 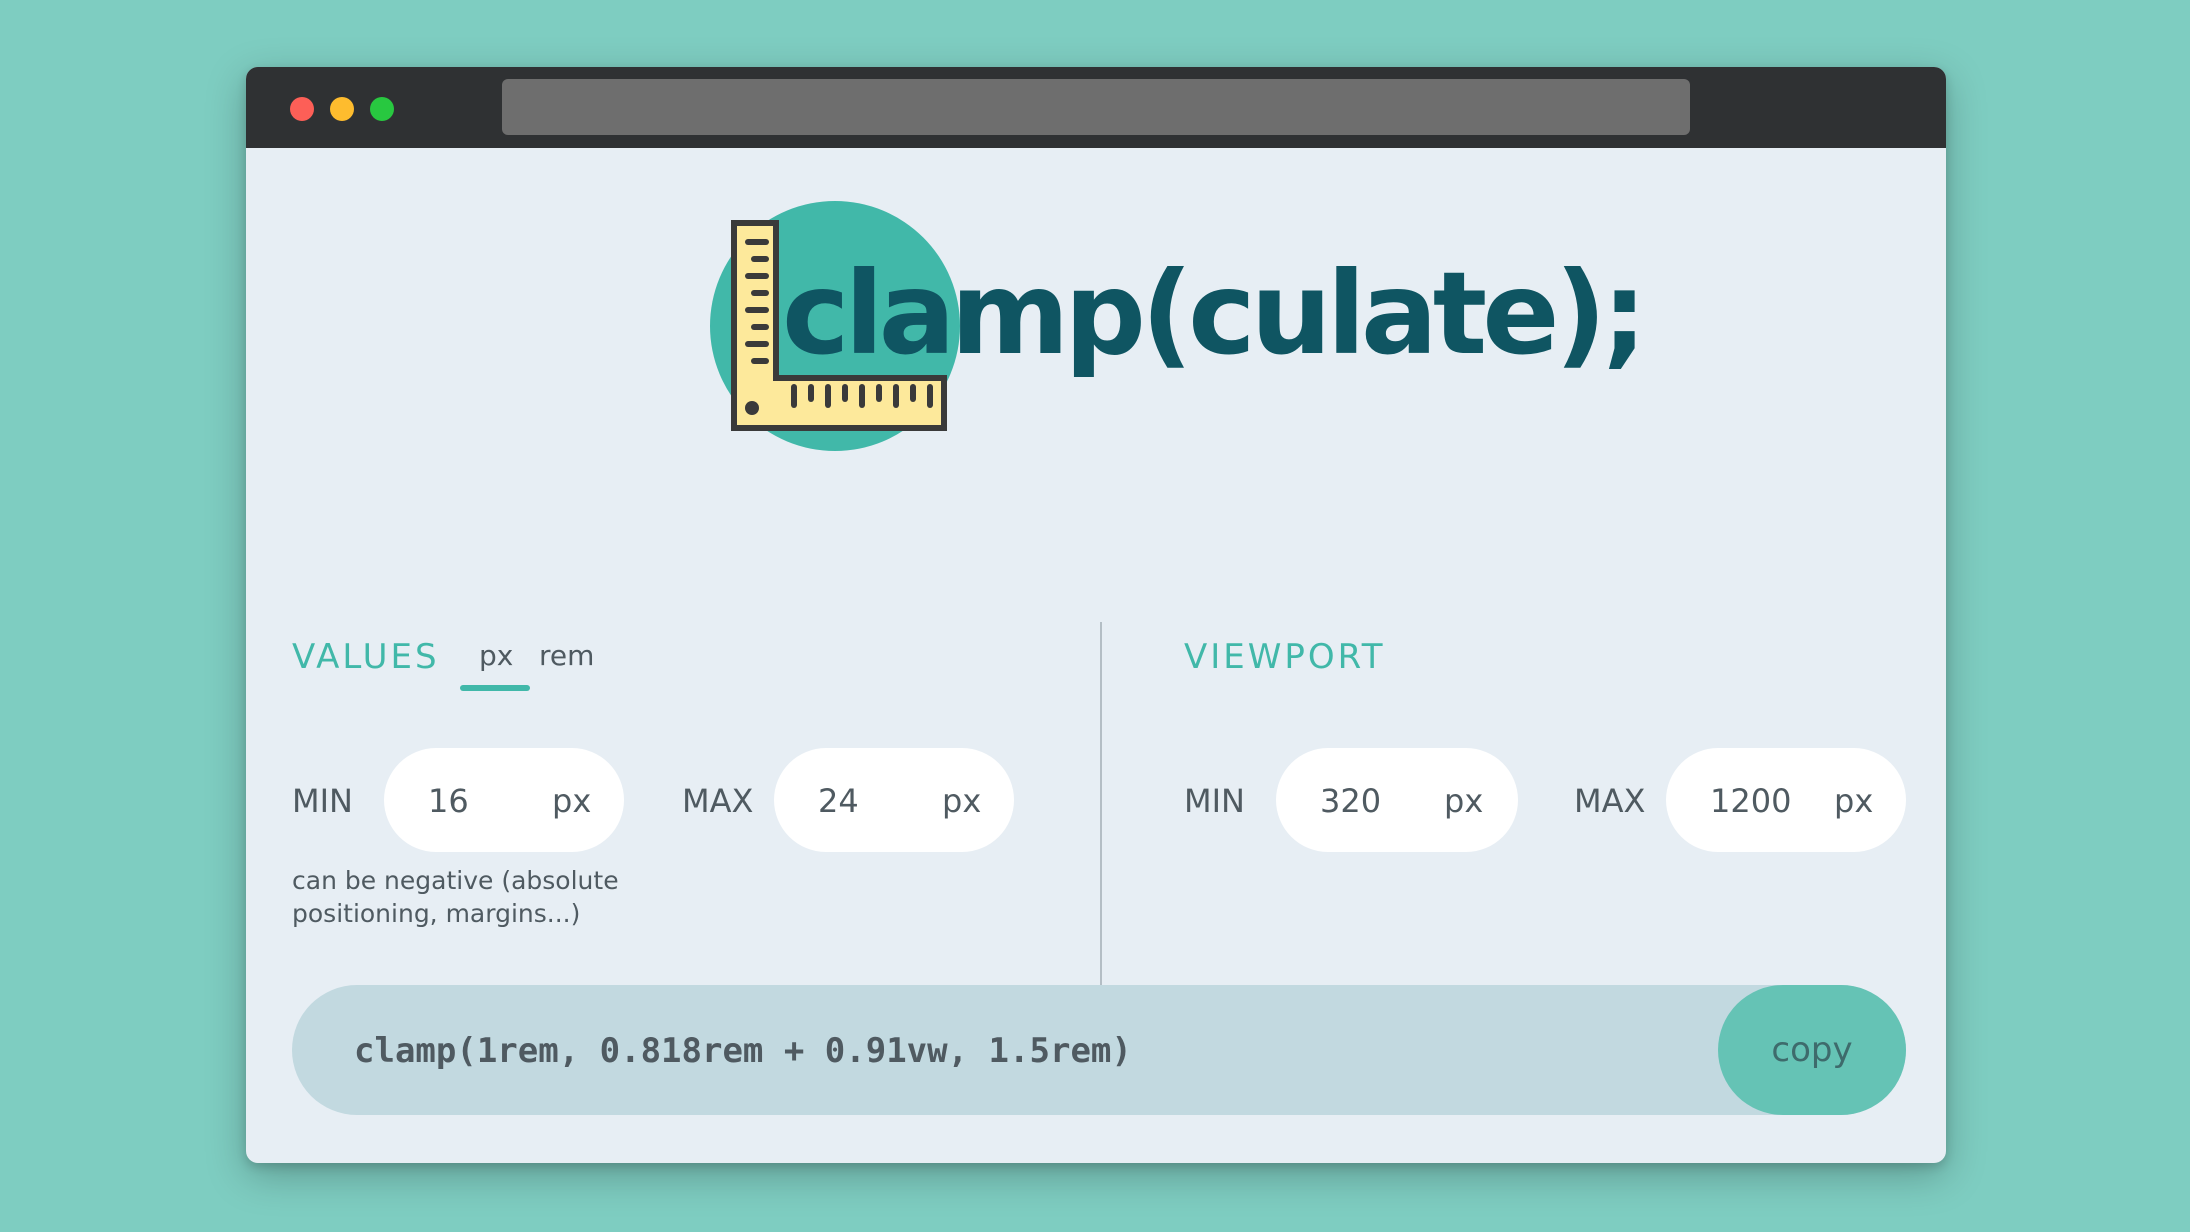 I want to click on unit-tab-rem: rem, so click(x=566, y=655).